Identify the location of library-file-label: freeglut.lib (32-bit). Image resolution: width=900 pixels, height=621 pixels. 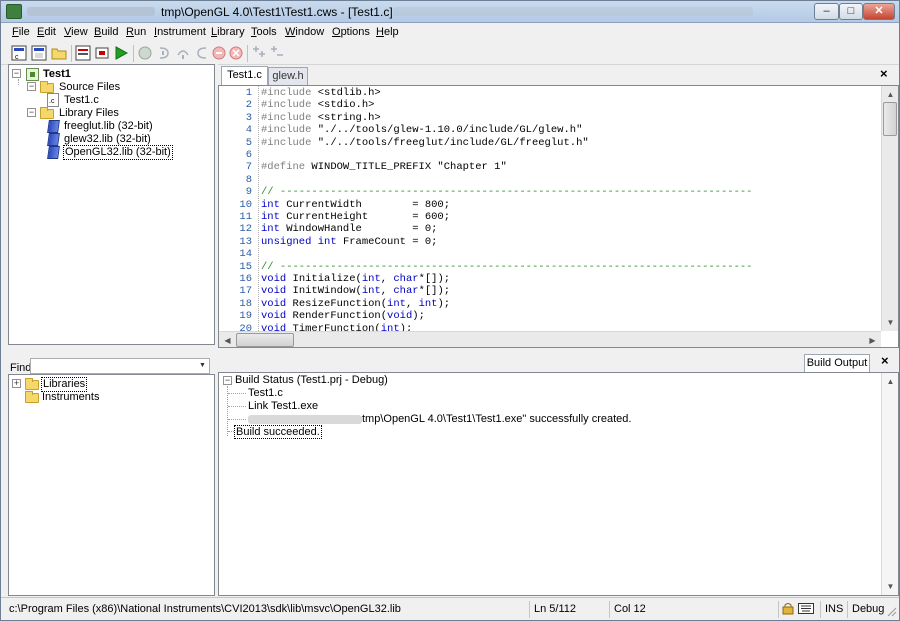
(108, 126).